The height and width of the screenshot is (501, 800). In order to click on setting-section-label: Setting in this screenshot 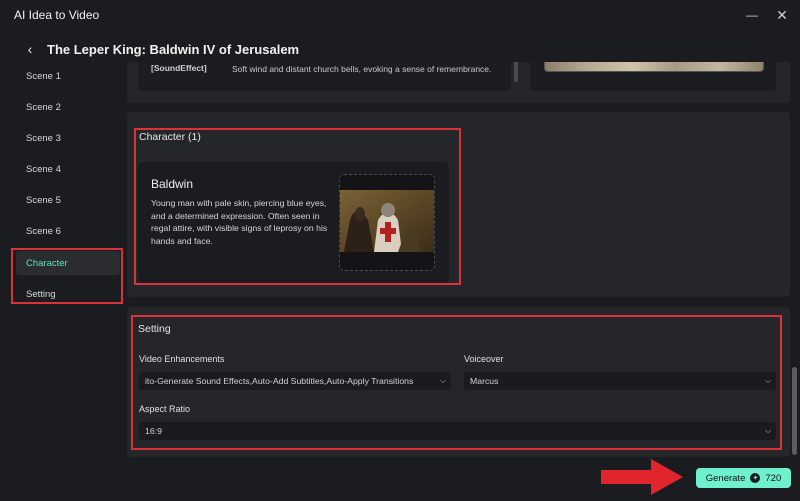, I will do `click(154, 329)`.